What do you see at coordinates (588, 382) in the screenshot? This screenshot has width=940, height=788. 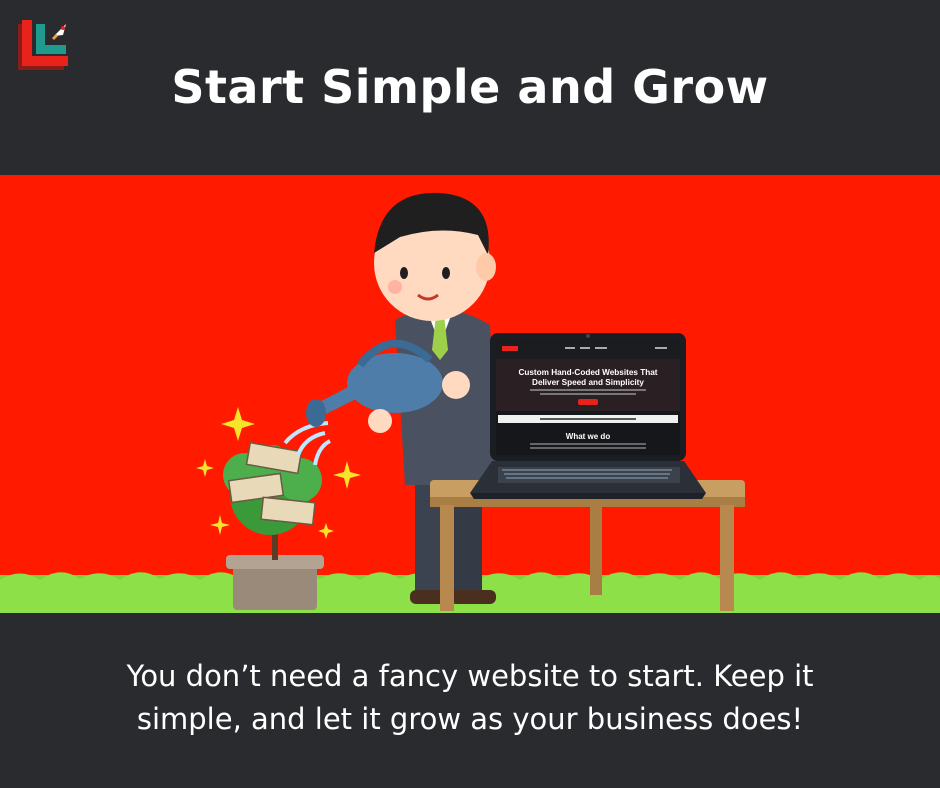 I see `laptop-hero-heading-2: Deliver Speed and Simplicity` at bounding box center [588, 382].